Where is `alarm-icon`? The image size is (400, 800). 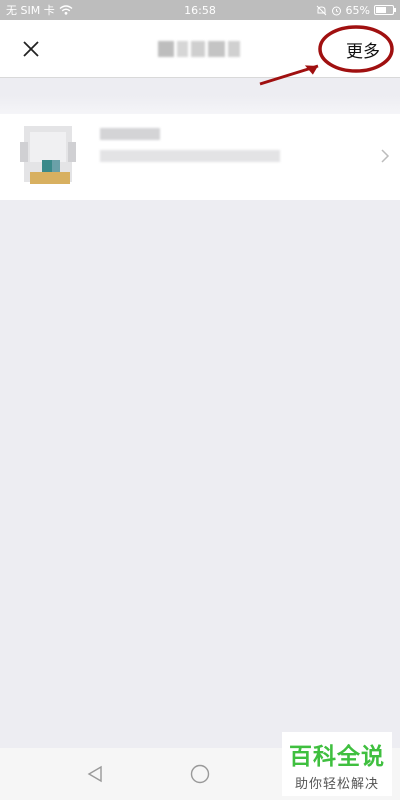 alarm-icon is located at coordinates (336, 10).